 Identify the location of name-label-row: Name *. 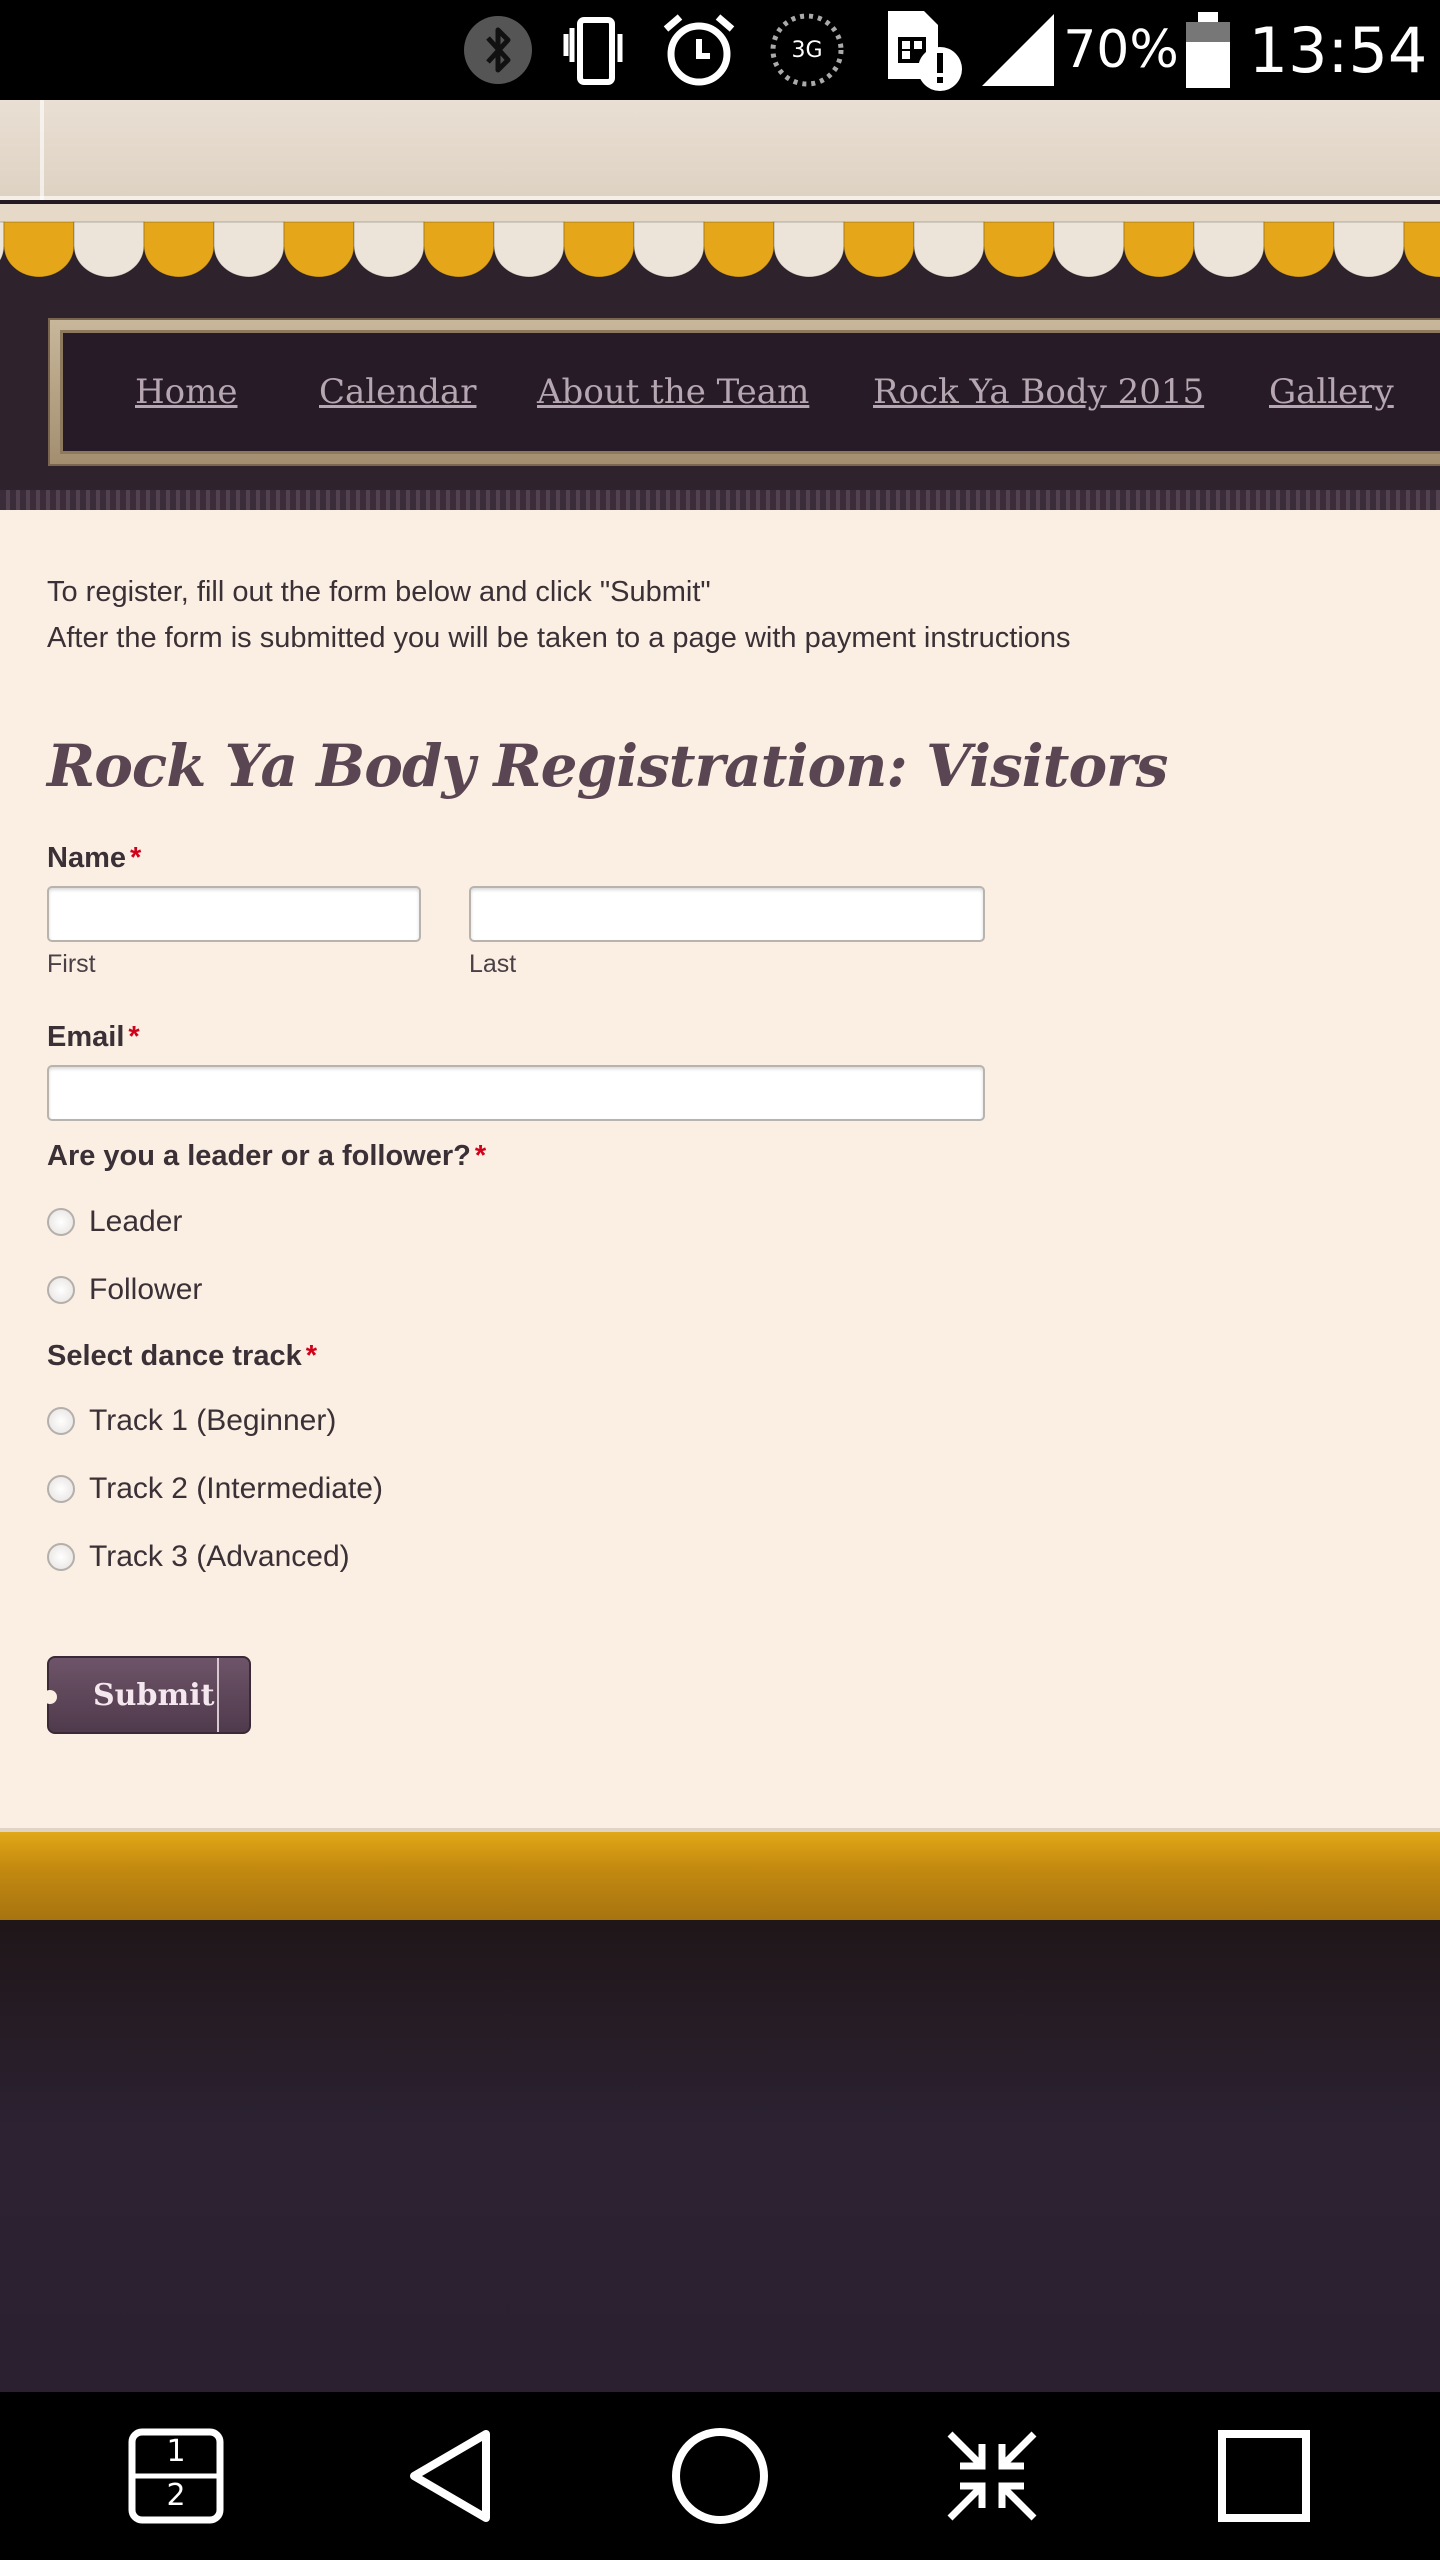
(94, 858).